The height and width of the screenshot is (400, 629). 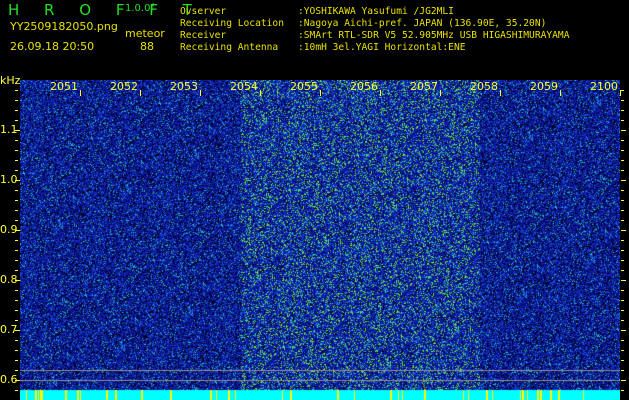 I want to click on x-tick-label: 2056, so click(x=364, y=86).